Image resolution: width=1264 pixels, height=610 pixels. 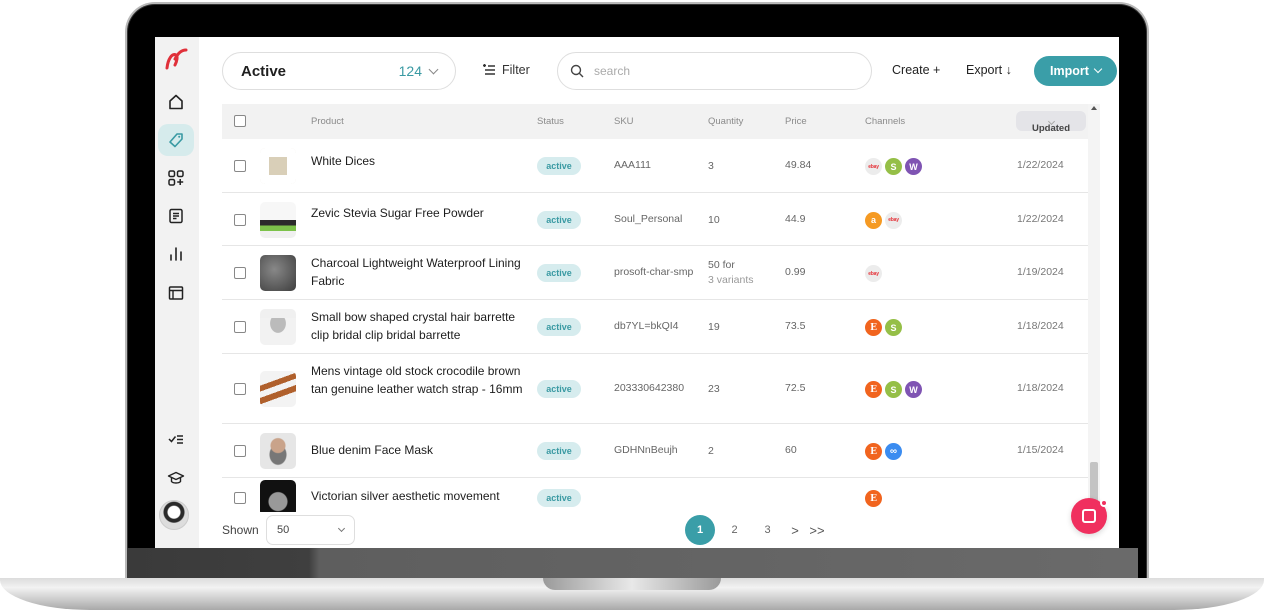 I want to click on search-input, so click(x=726, y=71).